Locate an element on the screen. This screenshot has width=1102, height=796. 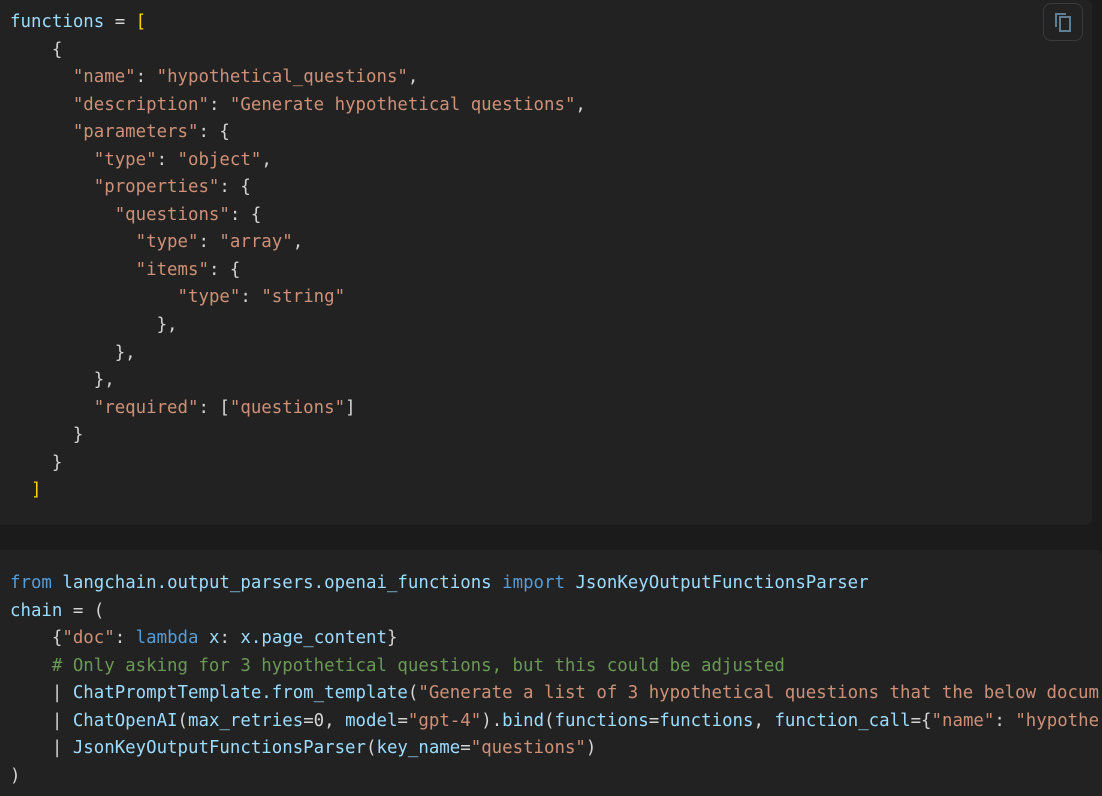
code-token-p: =0, is located at coordinates (324, 720).